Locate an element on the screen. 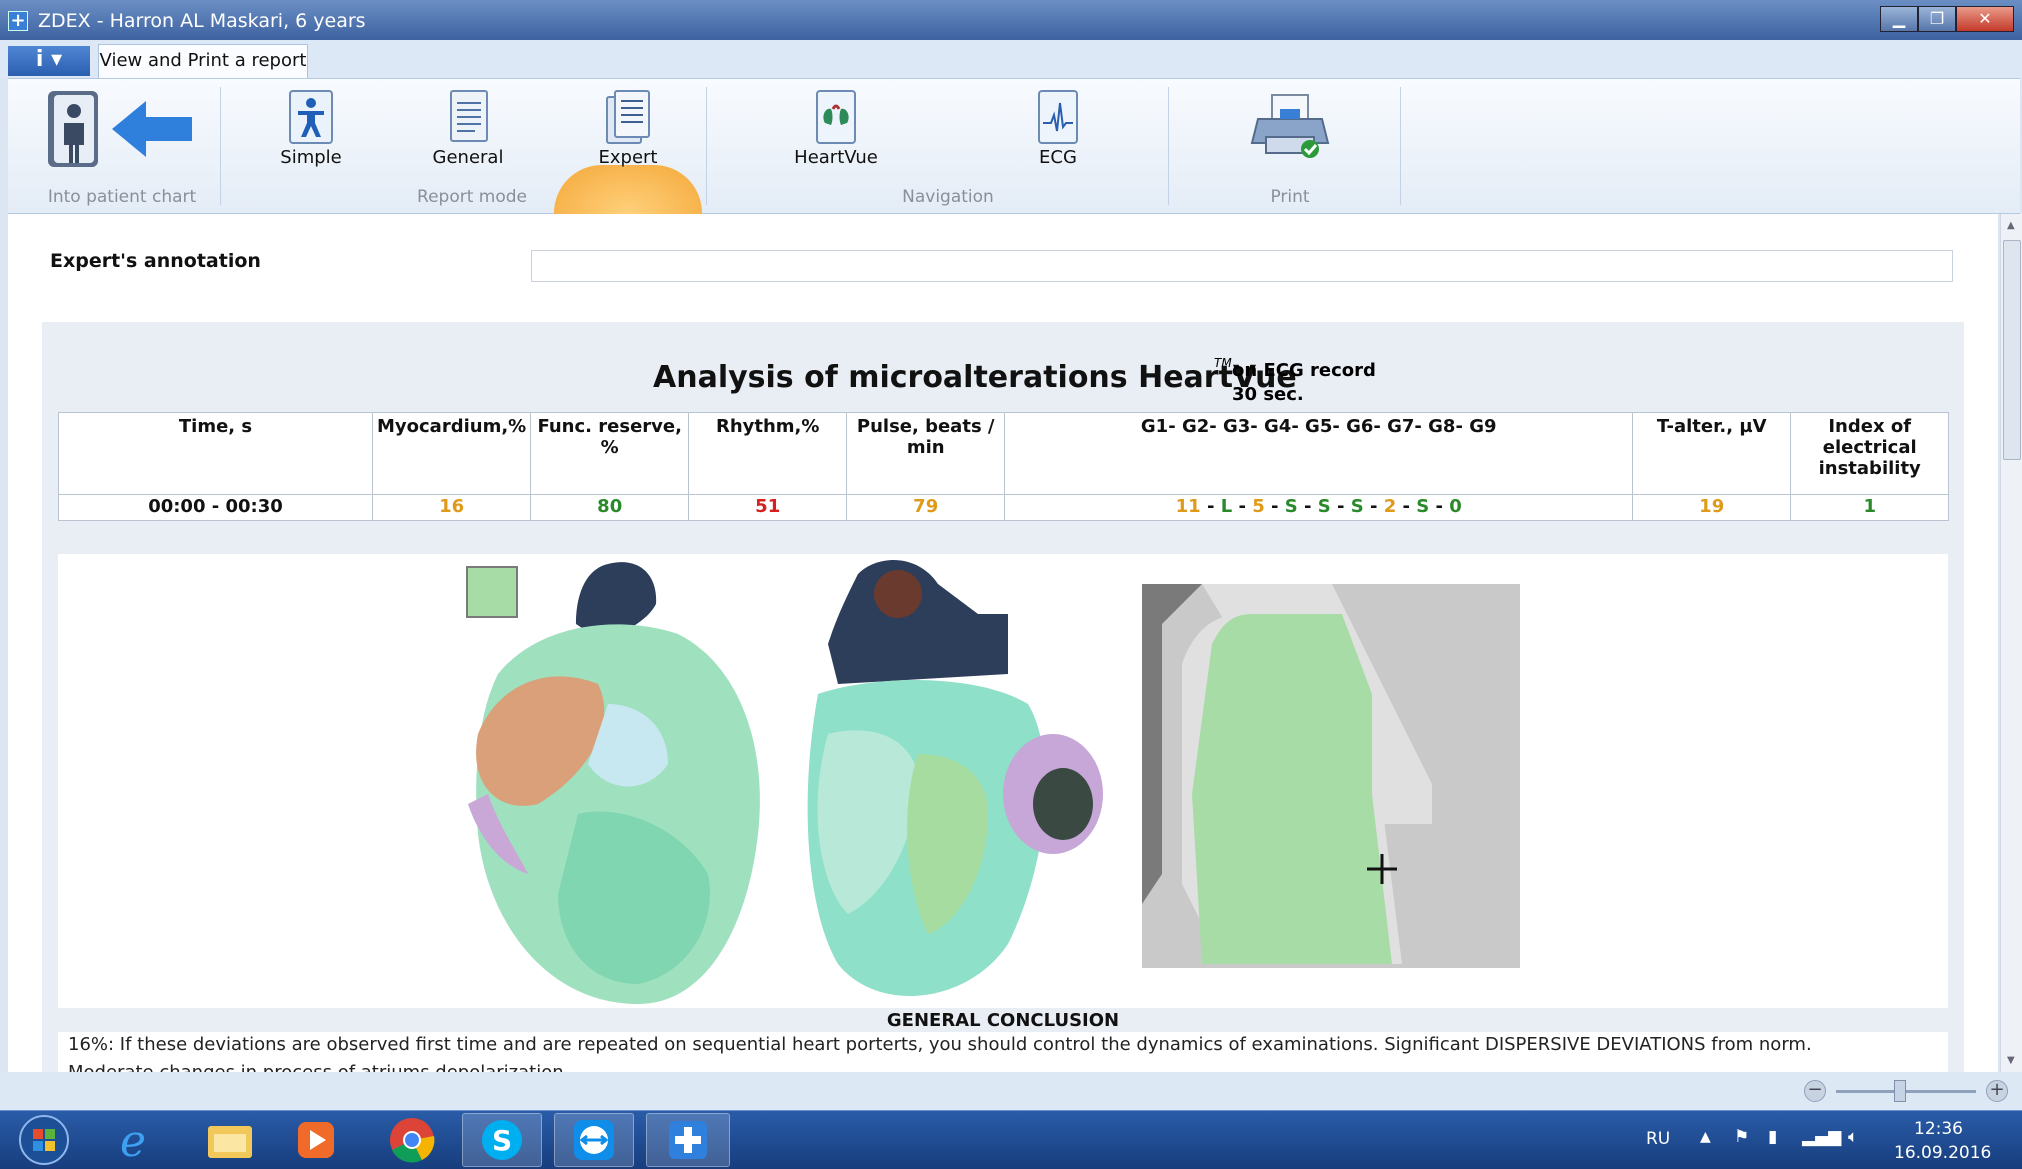 The width and height of the screenshot is (2022, 1169). power-icon: ▮ is located at coordinates (1772, 1137).